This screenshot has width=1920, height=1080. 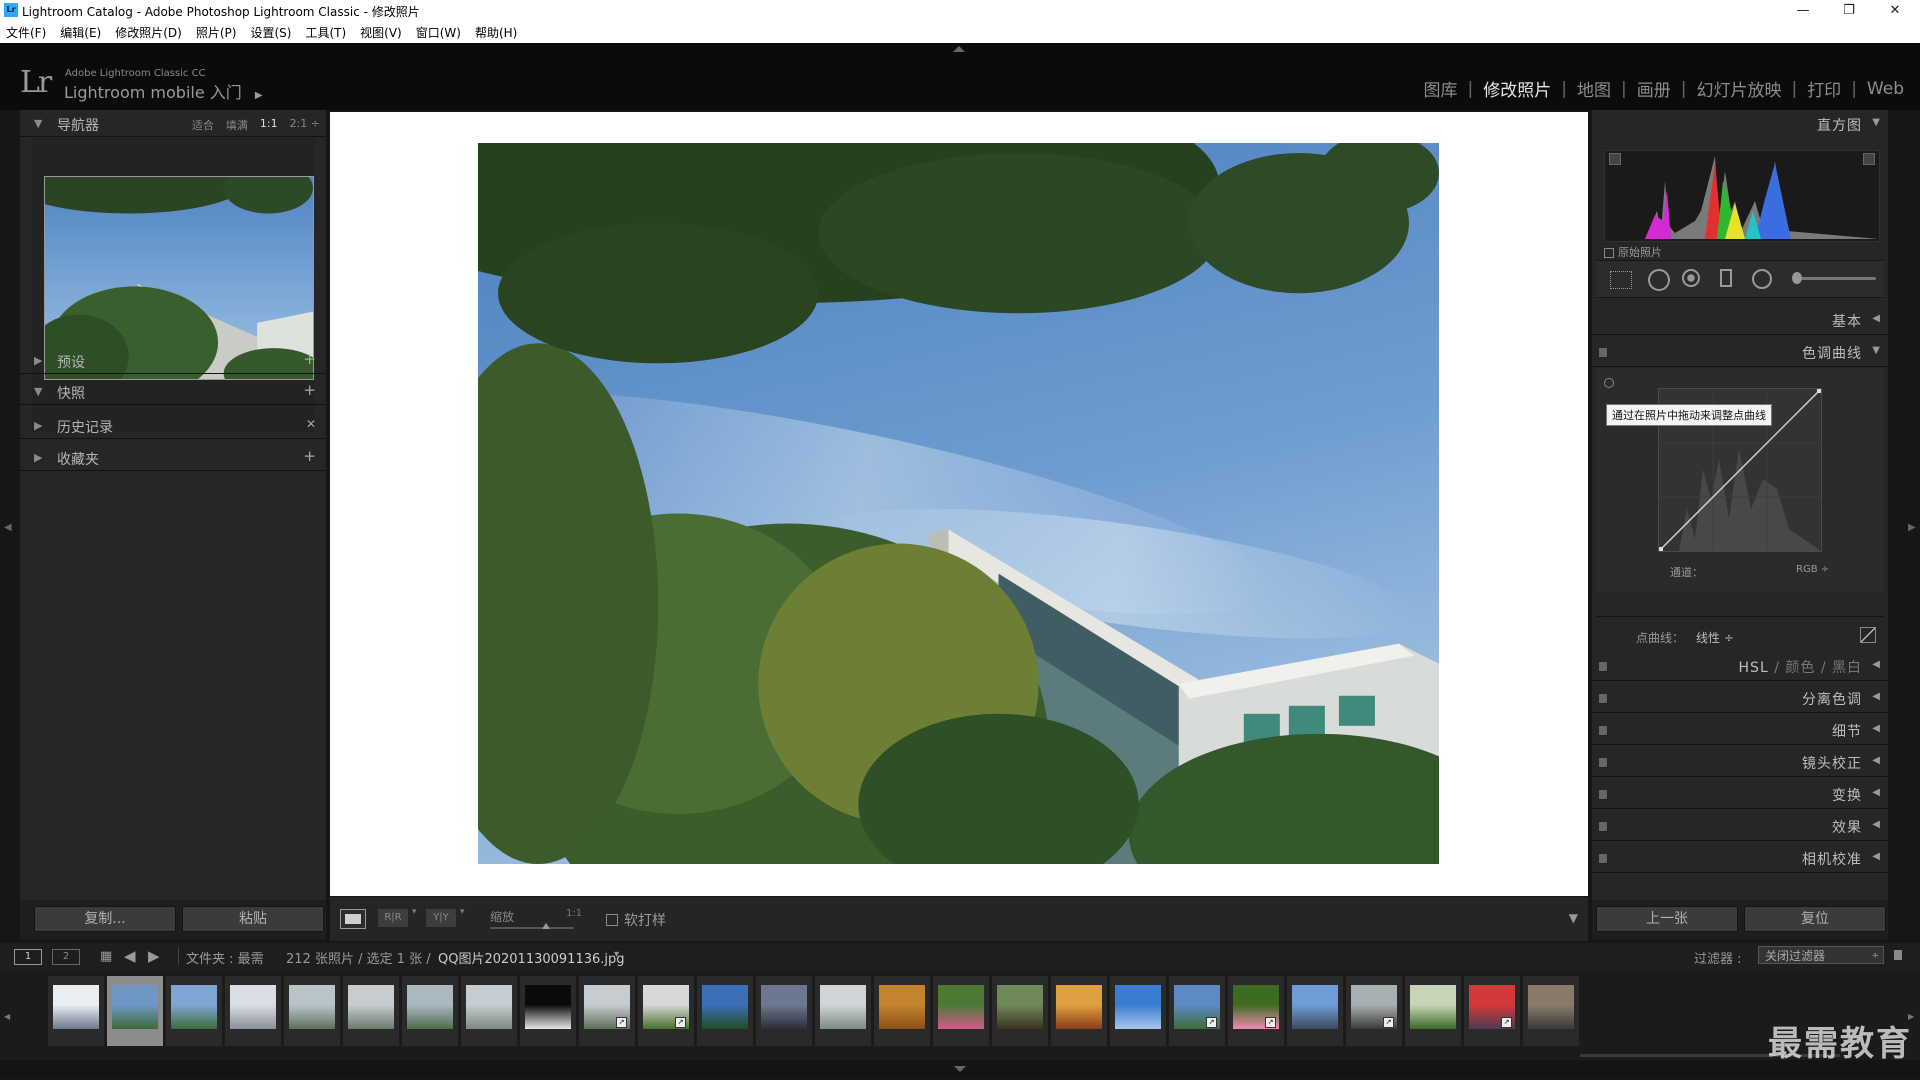 I want to click on secondary-window-button: 2, so click(x=66, y=957).